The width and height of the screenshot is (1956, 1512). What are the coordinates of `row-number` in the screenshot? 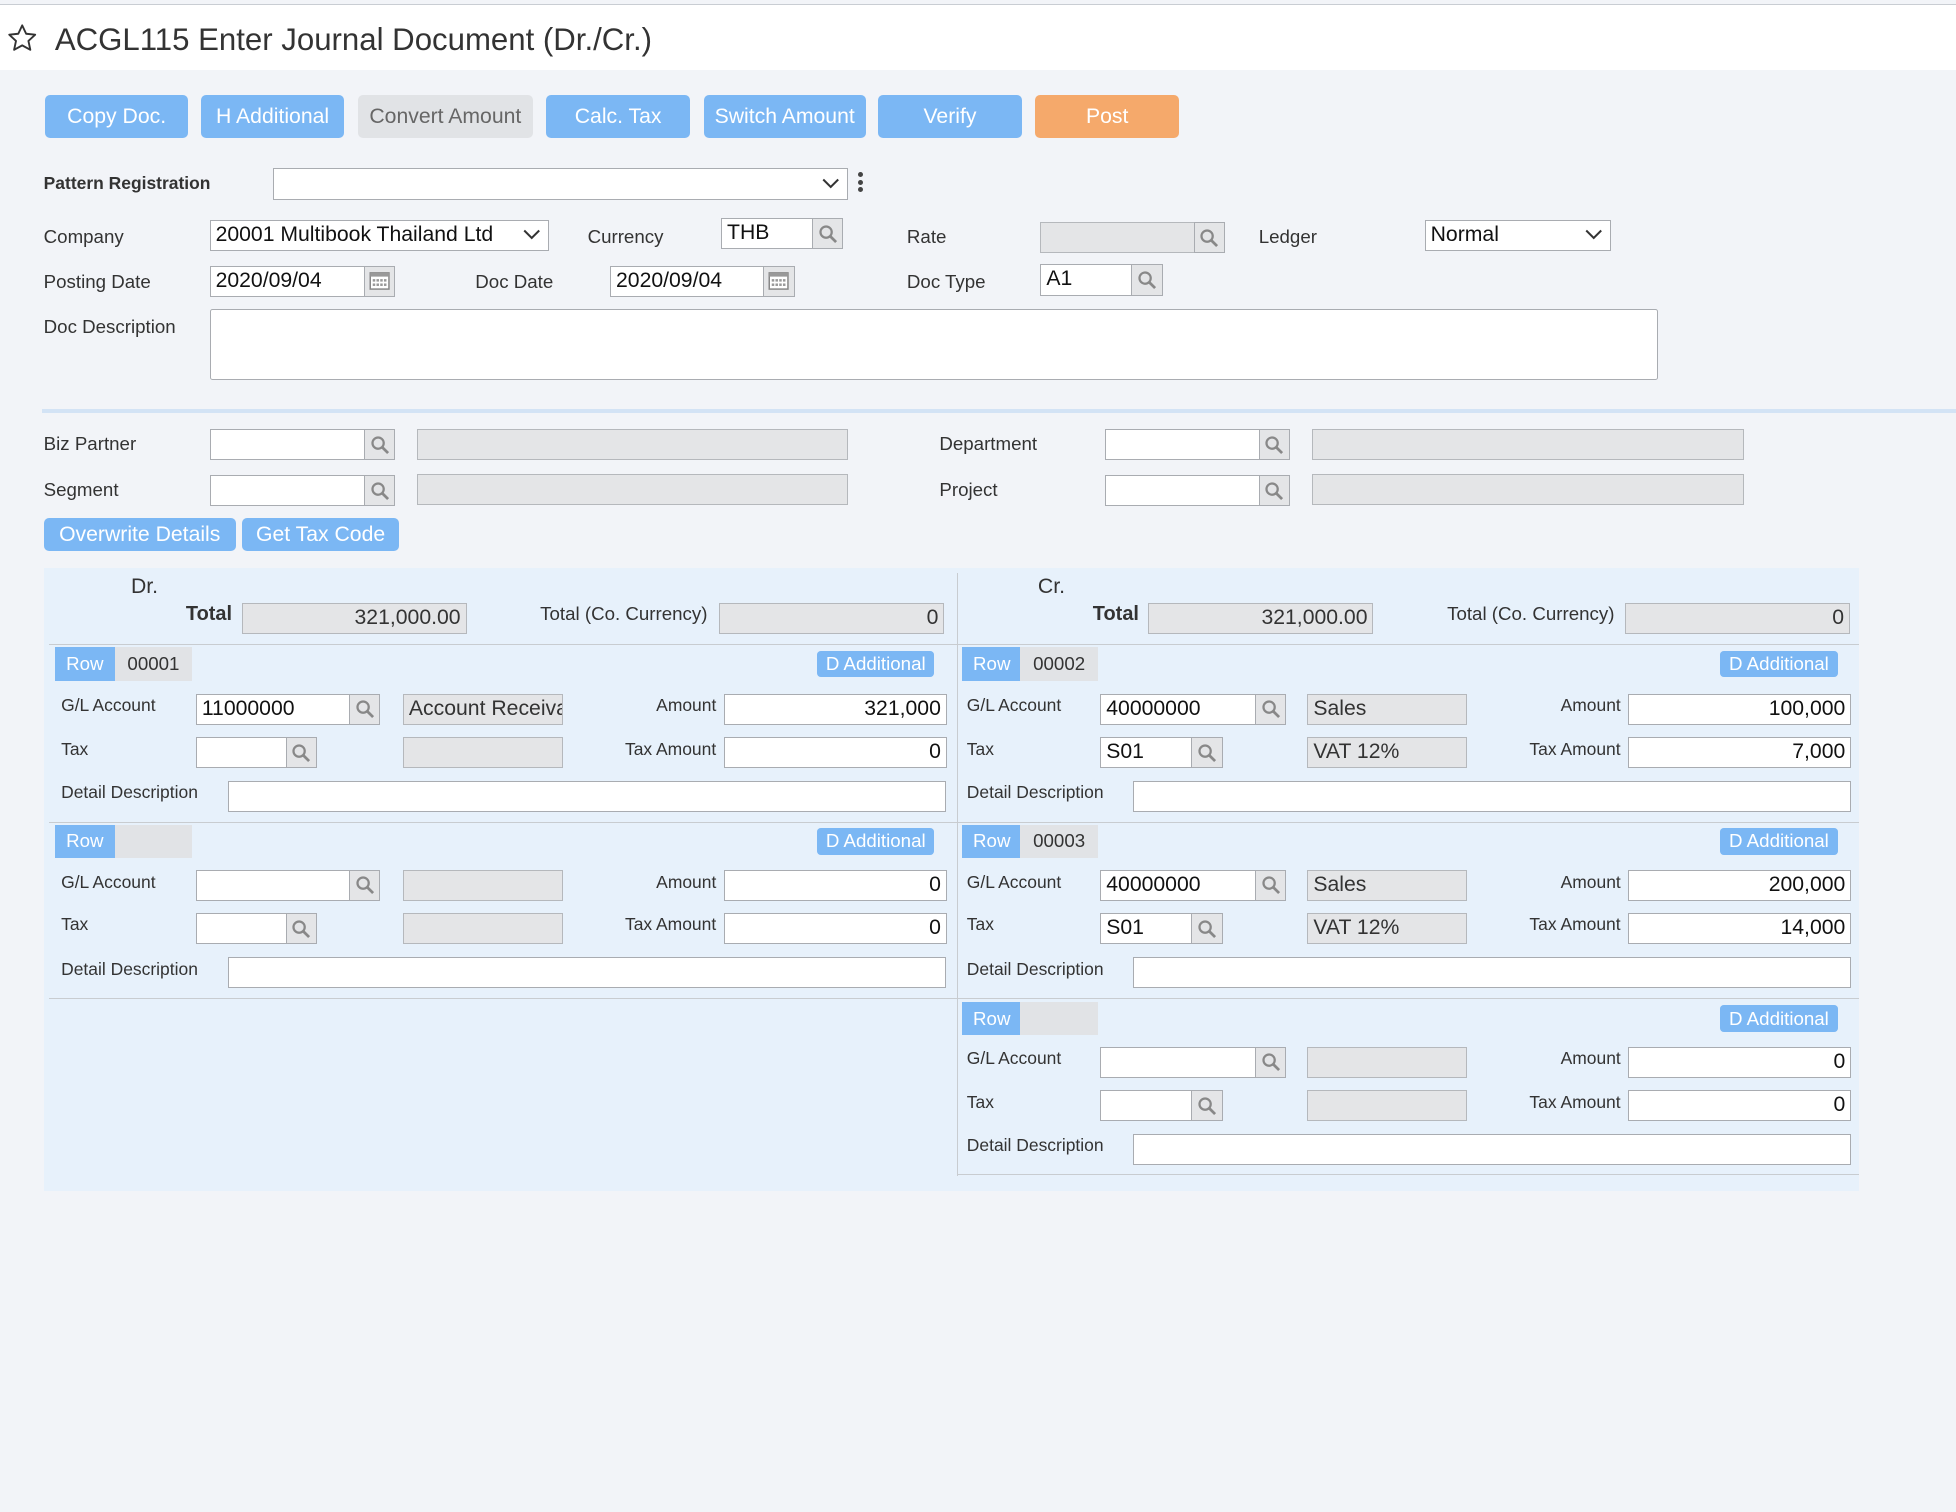 It's located at (1059, 1018).